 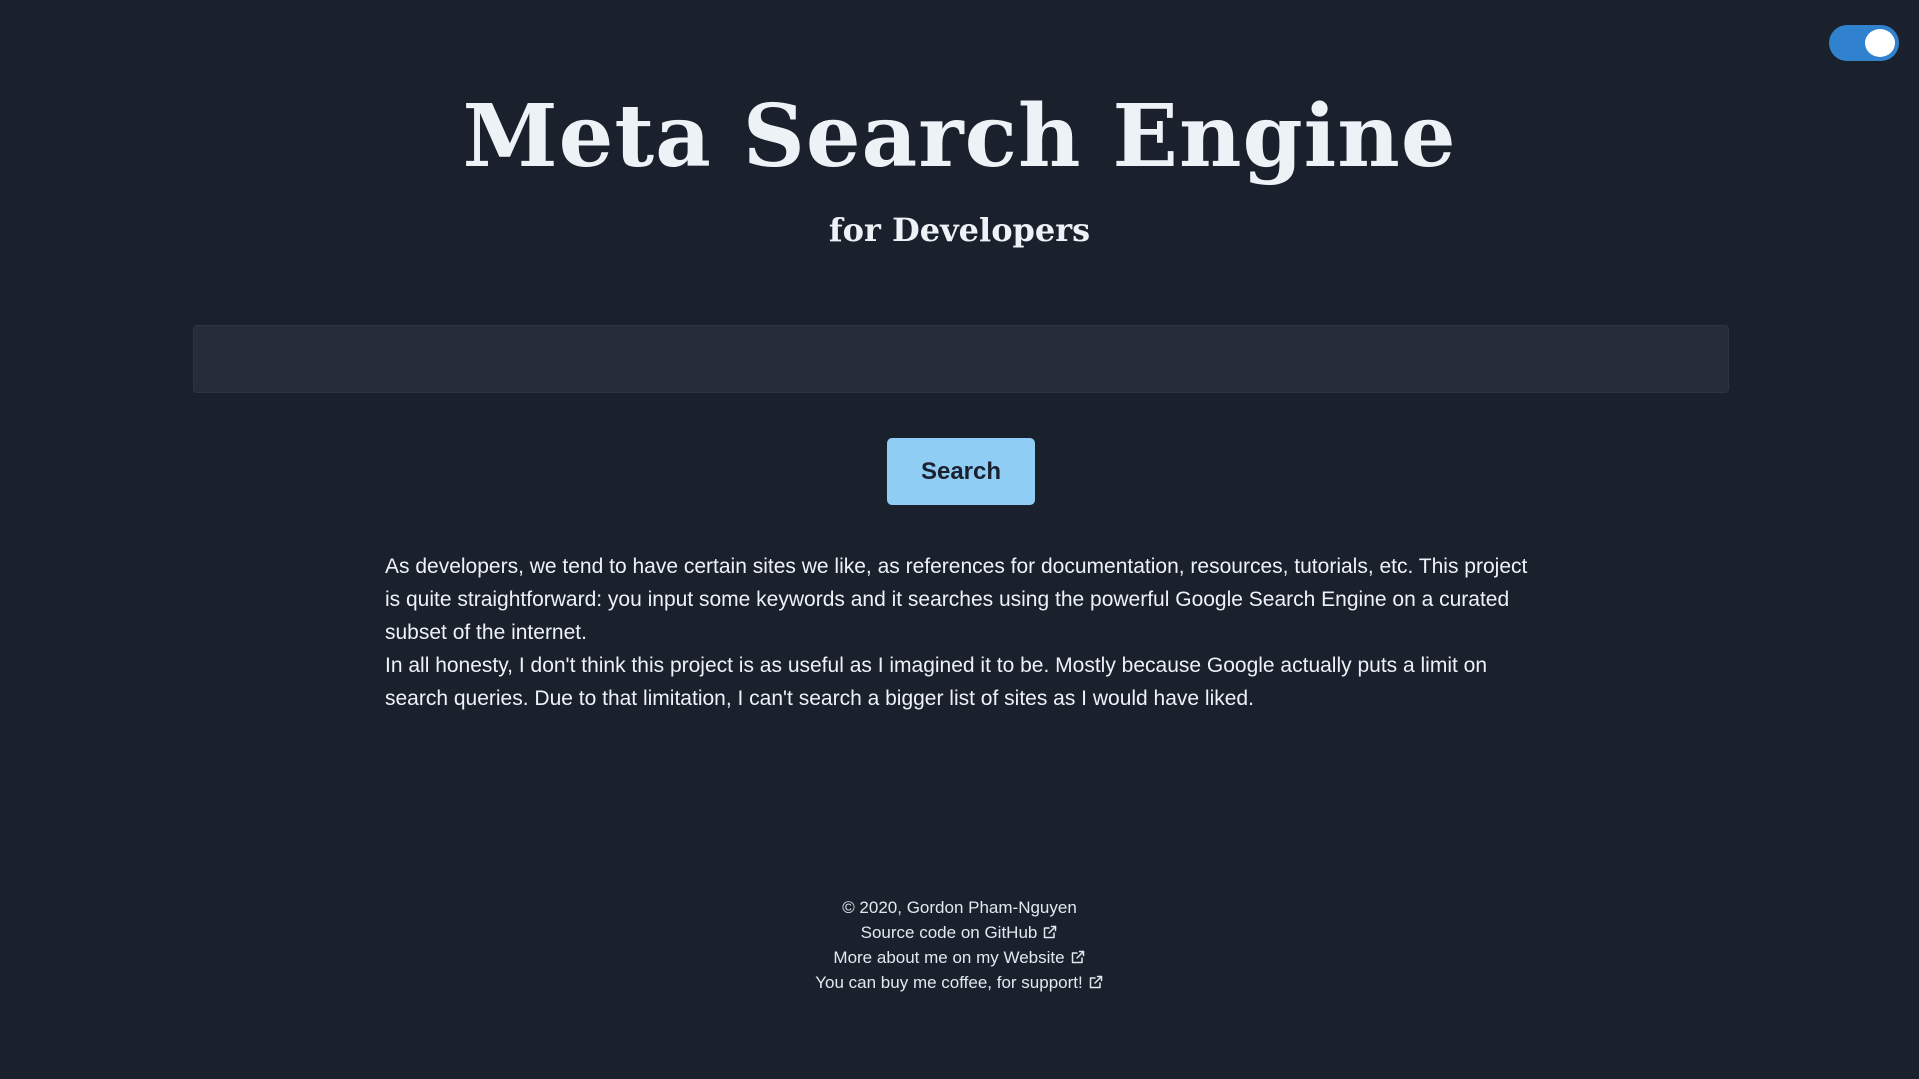 What do you see at coordinates (961, 471) in the screenshot?
I see `search-button: Search` at bounding box center [961, 471].